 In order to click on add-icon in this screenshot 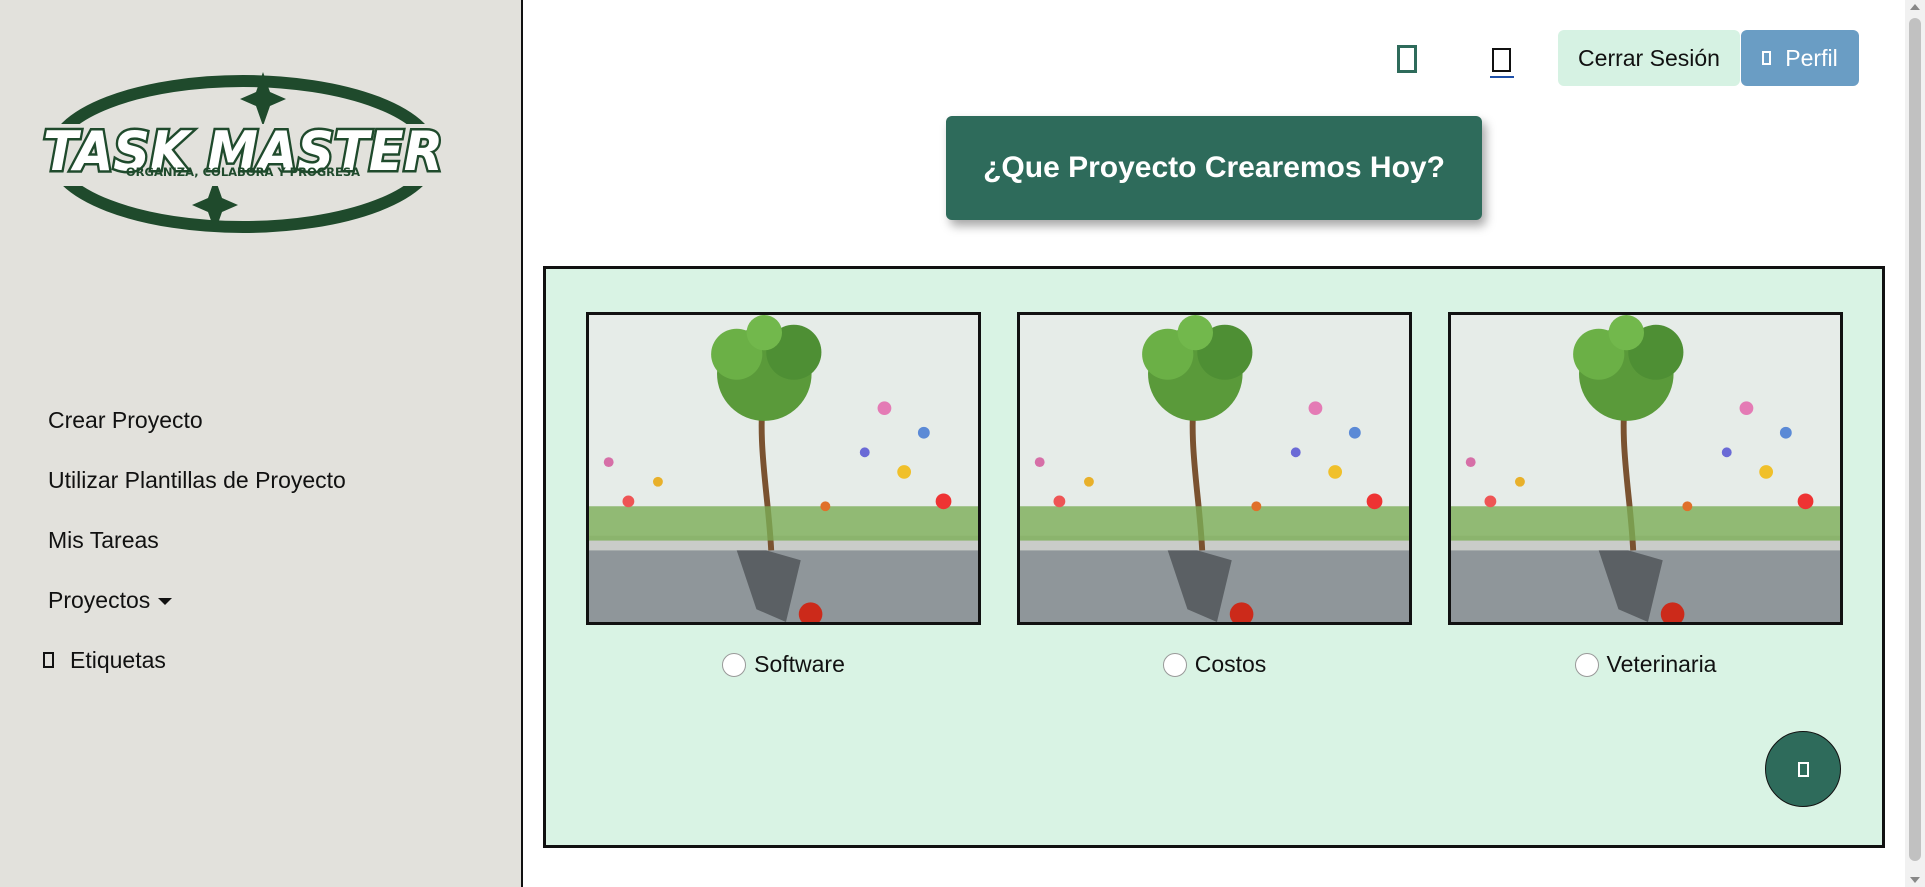, I will do `click(1803, 769)`.